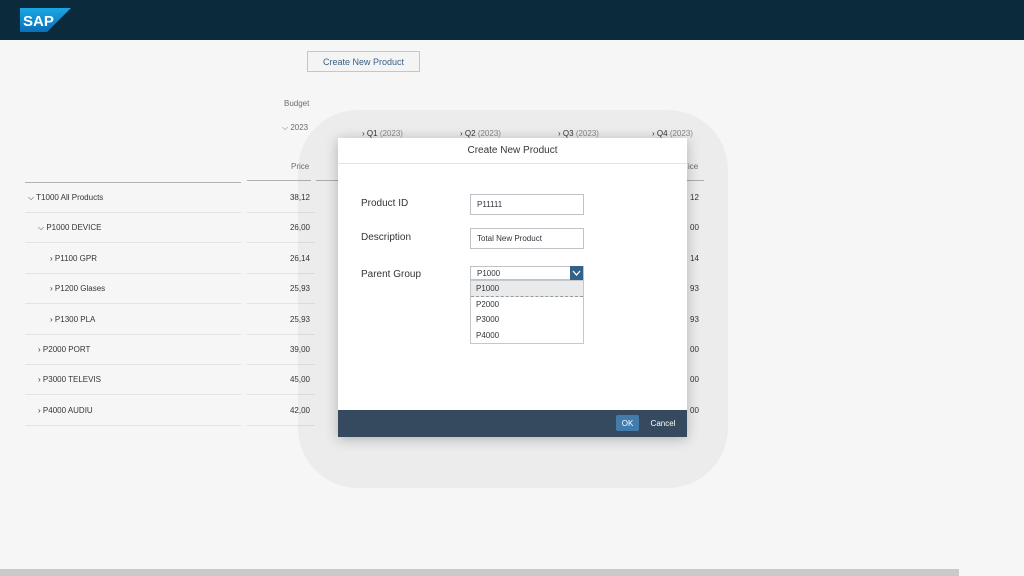  Describe the element at coordinates (363, 61) in the screenshot. I see `create-new-product-button: Create New Product` at that location.